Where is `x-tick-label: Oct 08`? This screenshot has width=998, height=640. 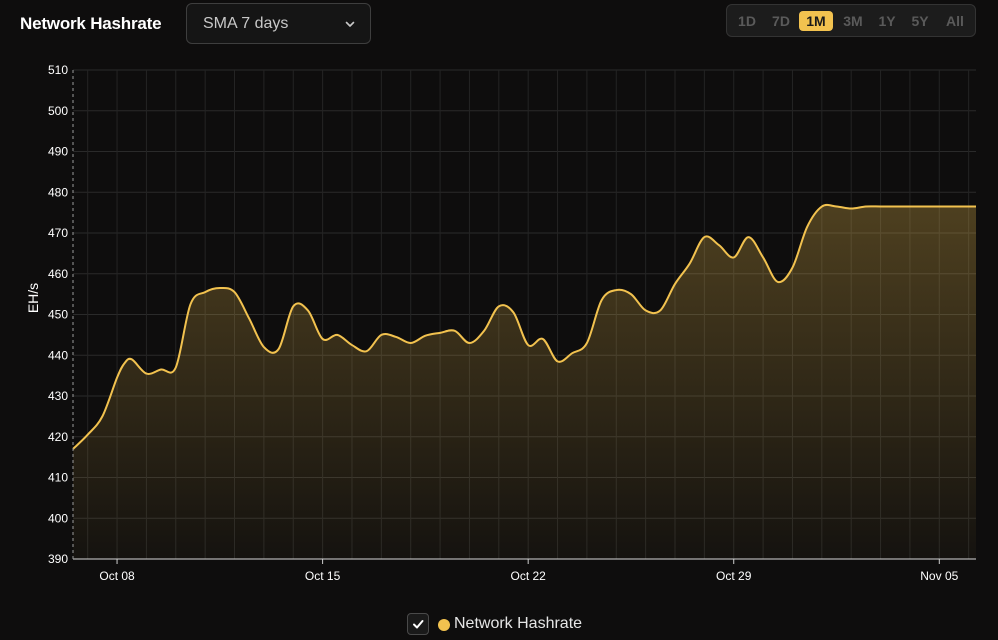 x-tick-label: Oct 08 is located at coordinates (117, 576).